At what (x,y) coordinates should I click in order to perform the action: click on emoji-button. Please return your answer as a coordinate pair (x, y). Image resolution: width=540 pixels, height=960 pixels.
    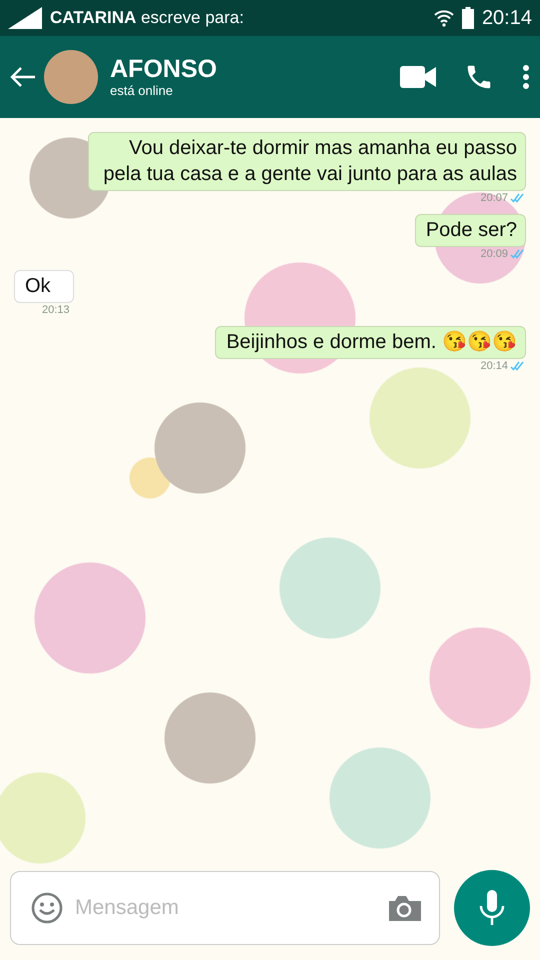
    Looking at the image, I should click on (47, 908).